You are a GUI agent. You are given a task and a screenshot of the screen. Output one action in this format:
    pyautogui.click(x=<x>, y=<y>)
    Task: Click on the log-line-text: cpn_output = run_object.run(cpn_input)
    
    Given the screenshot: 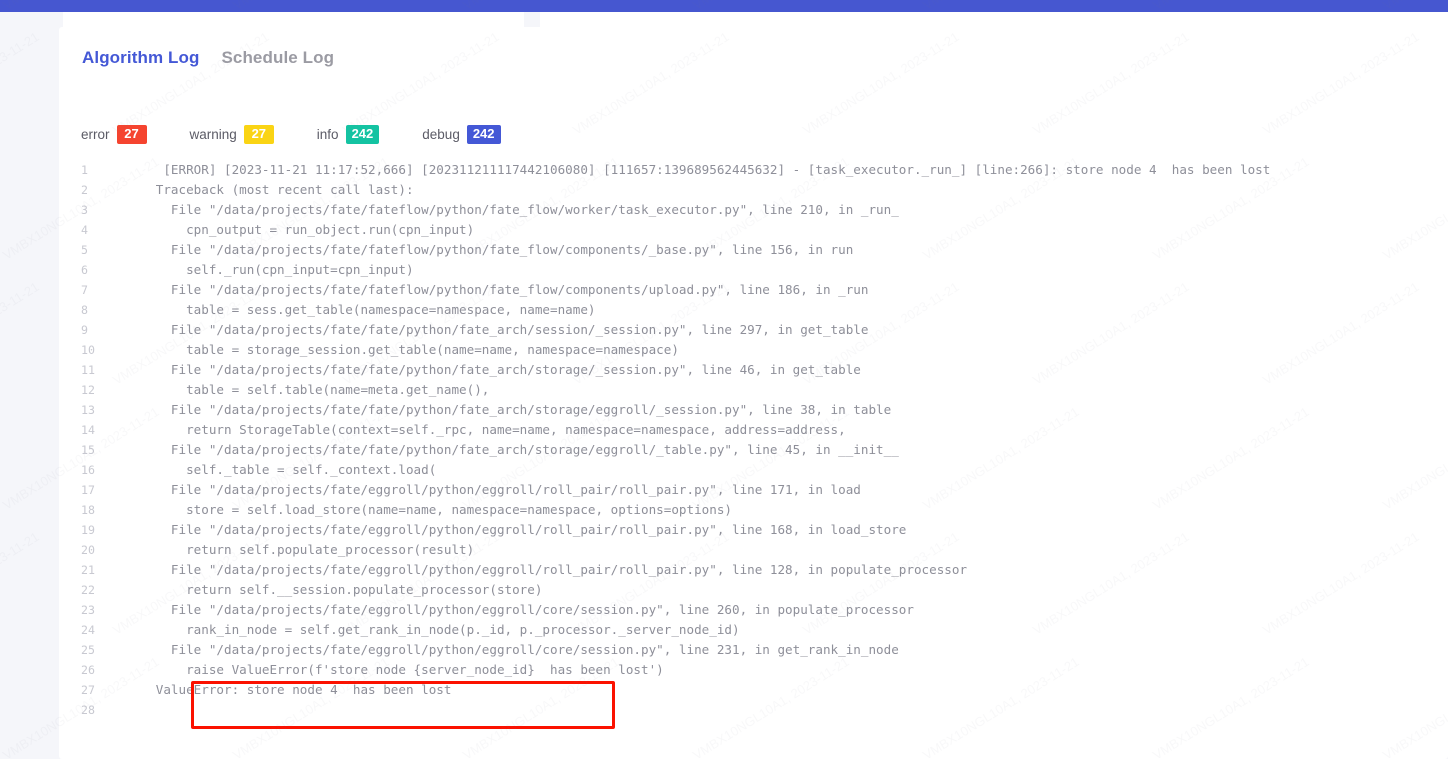 What is the action you would take?
    pyautogui.click(x=304, y=229)
    